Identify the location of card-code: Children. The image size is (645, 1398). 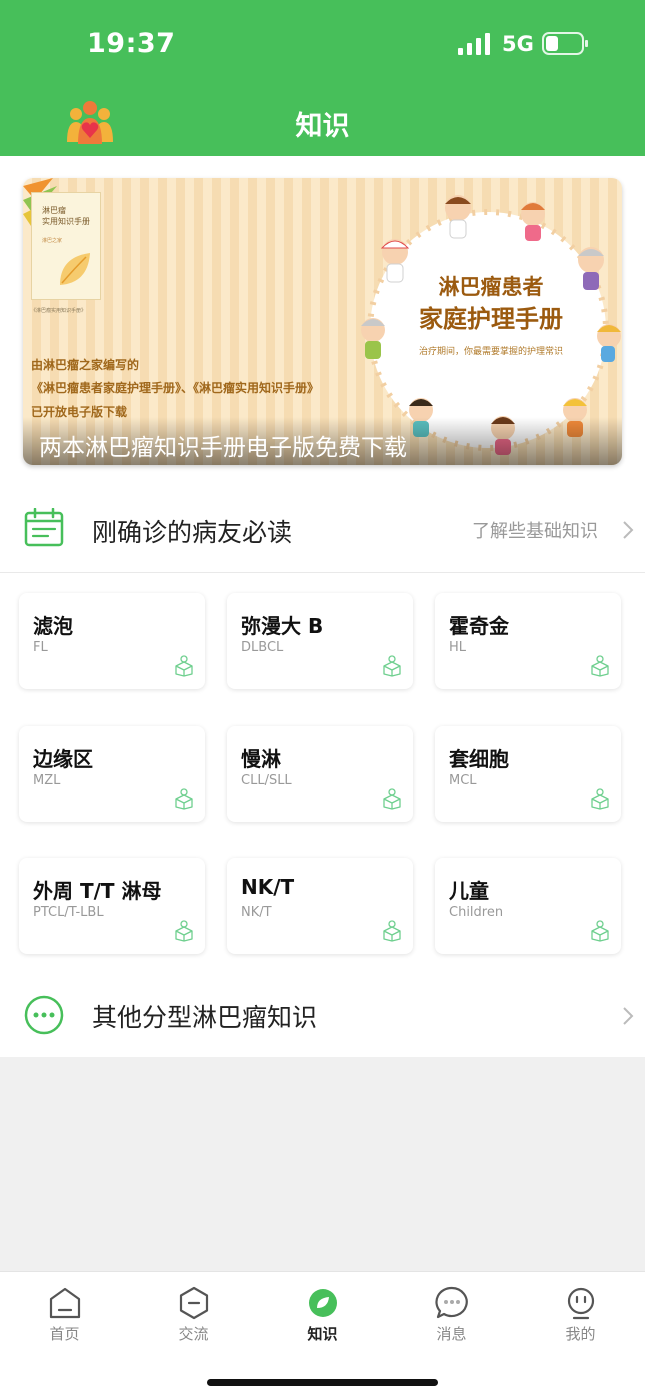
(476, 912).